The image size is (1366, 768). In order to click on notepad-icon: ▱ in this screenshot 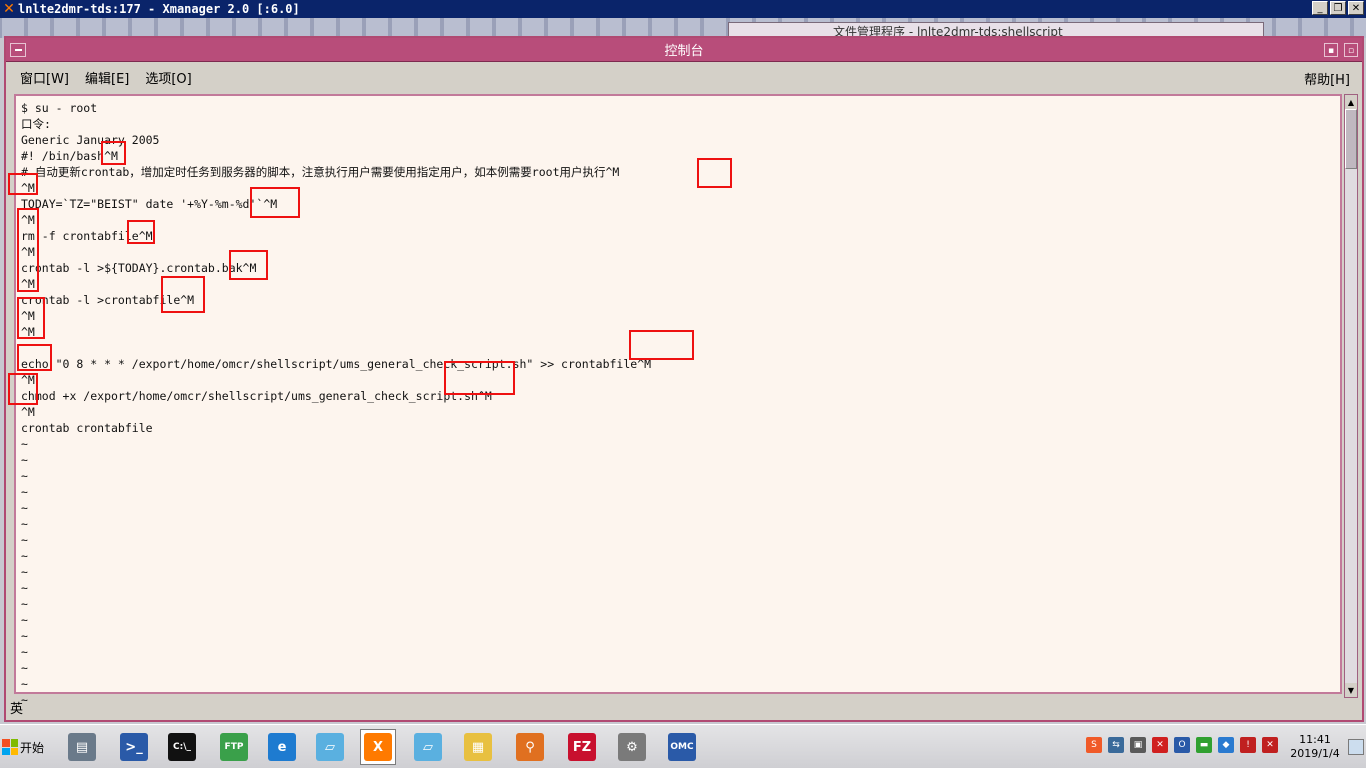, I will do `click(330, 747)`.